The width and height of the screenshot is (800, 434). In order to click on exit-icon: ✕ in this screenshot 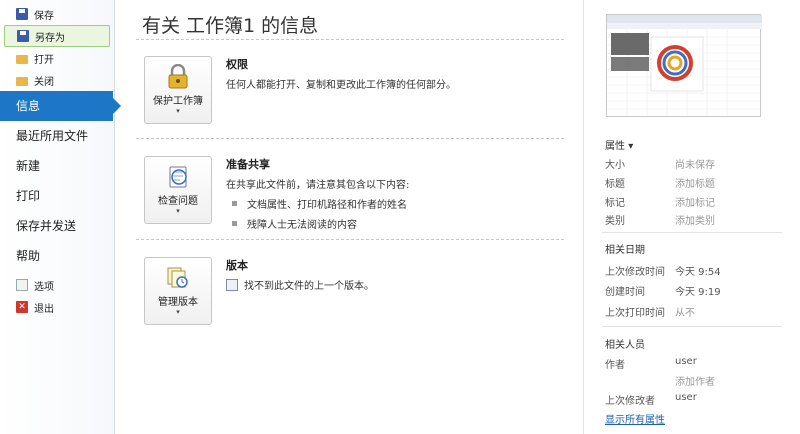, I will do `click(22, 307)`.